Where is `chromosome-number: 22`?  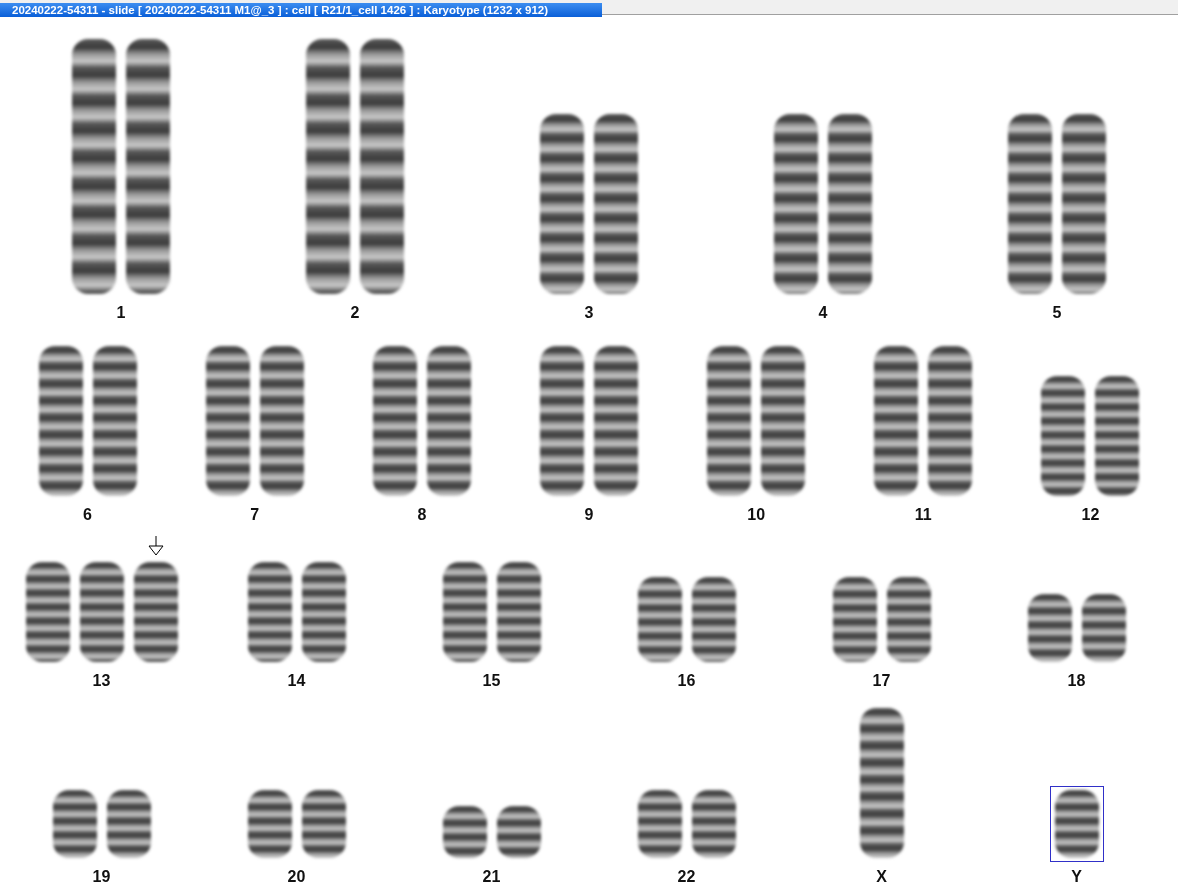
chromosome-number: 22 is located at coordinates (686, 877).